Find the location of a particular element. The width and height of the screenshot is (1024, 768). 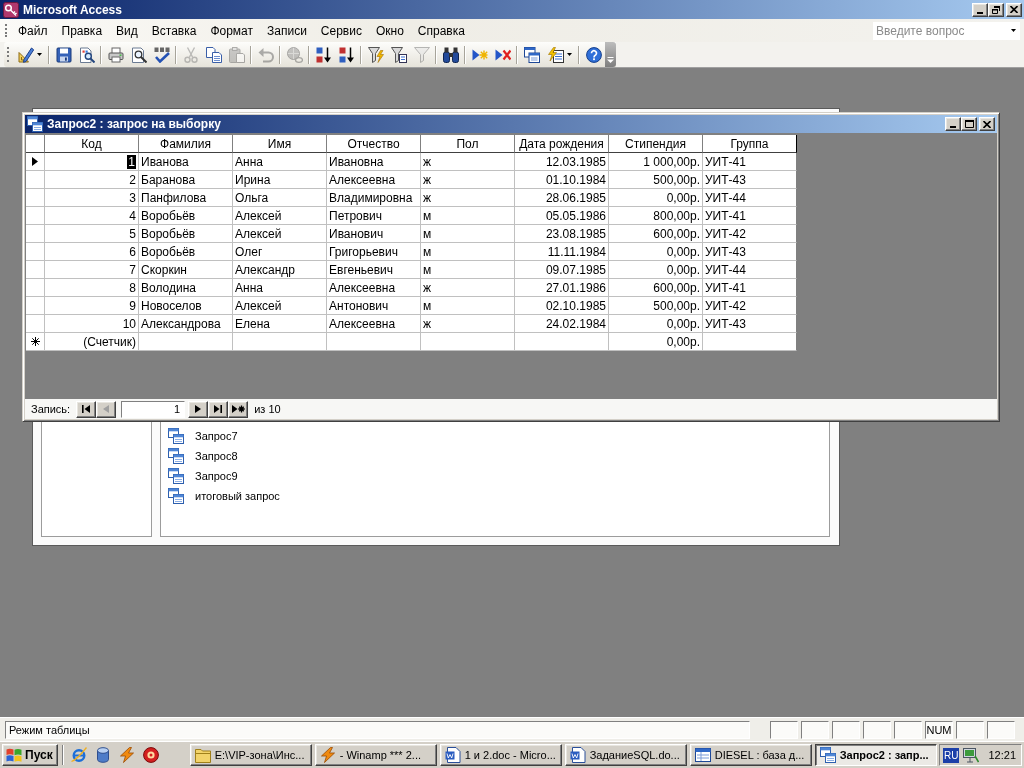

table-cell: м is located at coordinates (468, 306).